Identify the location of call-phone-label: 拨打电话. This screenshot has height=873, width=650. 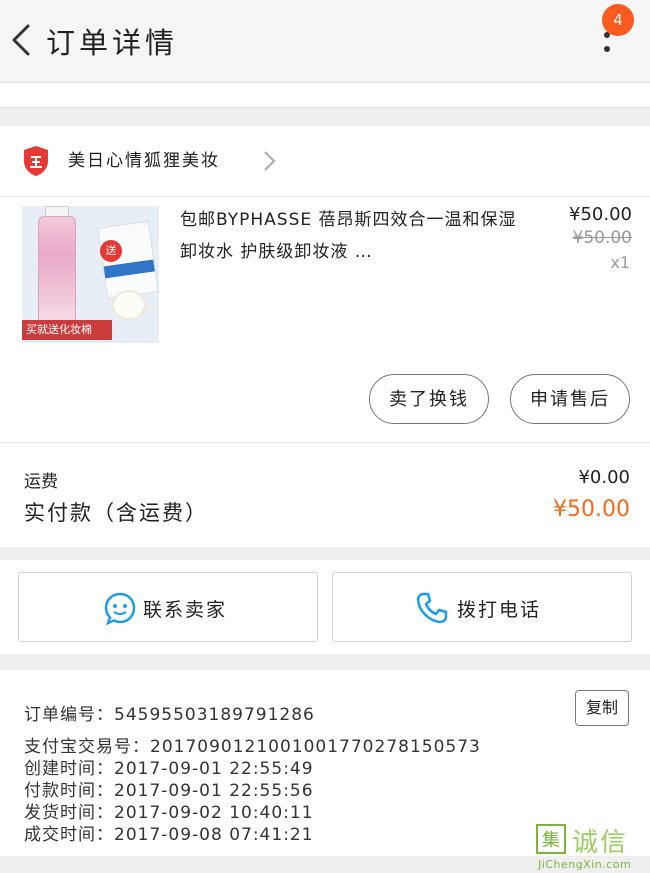
(499, 610).